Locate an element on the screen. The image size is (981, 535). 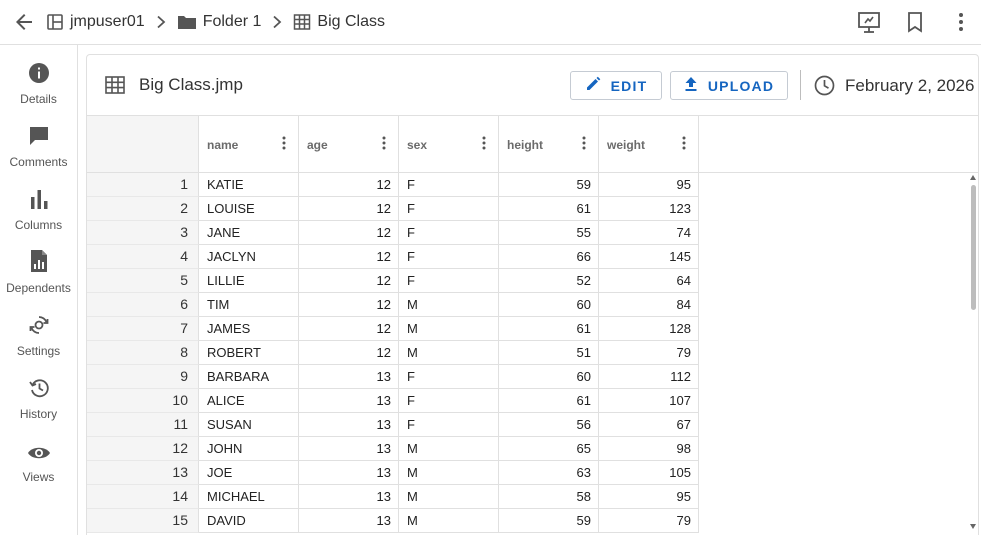
row-number: 1 is located at coordinates (143, 185).